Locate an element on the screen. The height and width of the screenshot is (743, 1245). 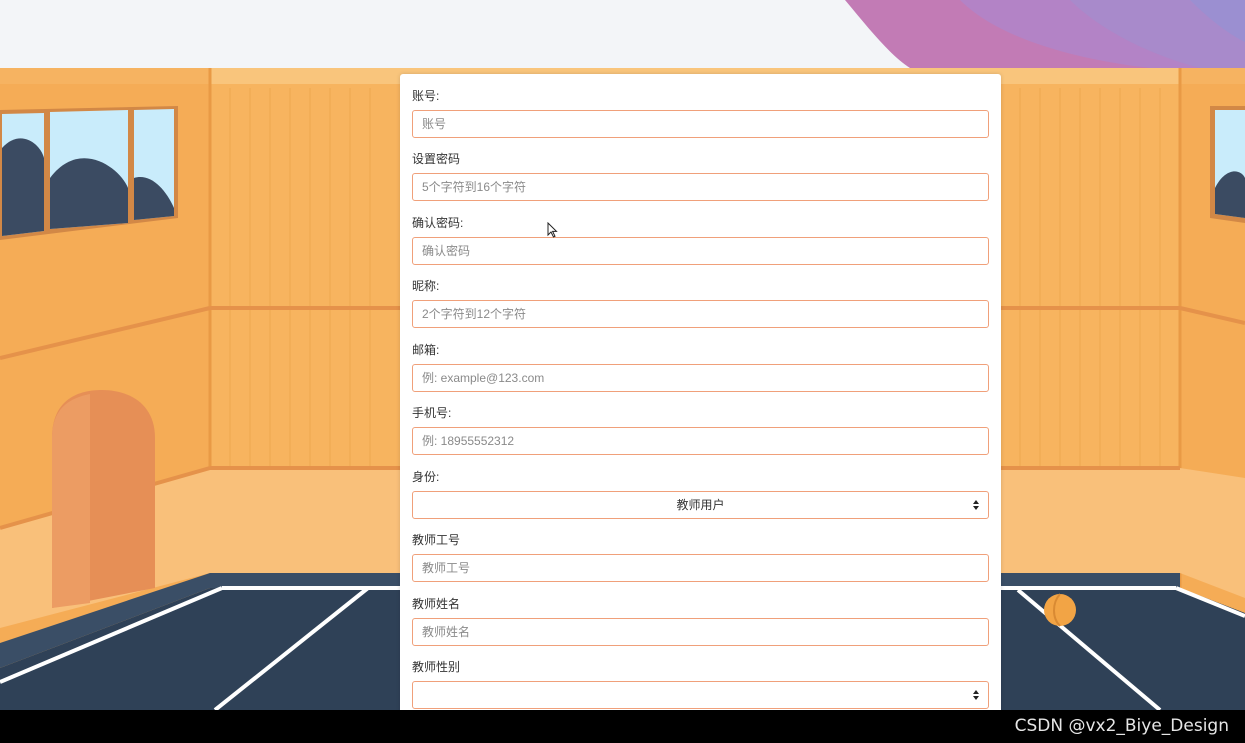
purple-wave-decoration is located at coordinates (1045, 34).